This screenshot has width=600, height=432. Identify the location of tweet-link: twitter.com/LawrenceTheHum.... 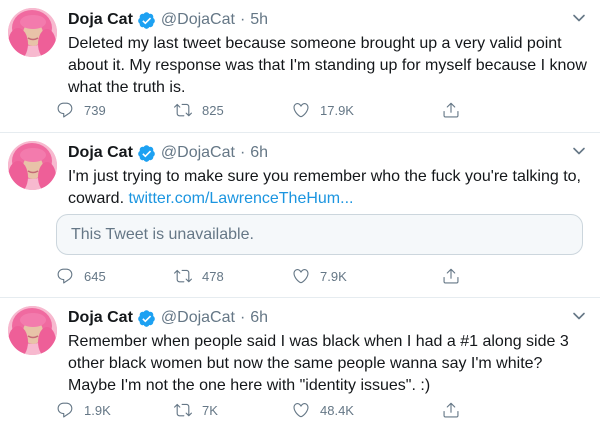
(240, 198).